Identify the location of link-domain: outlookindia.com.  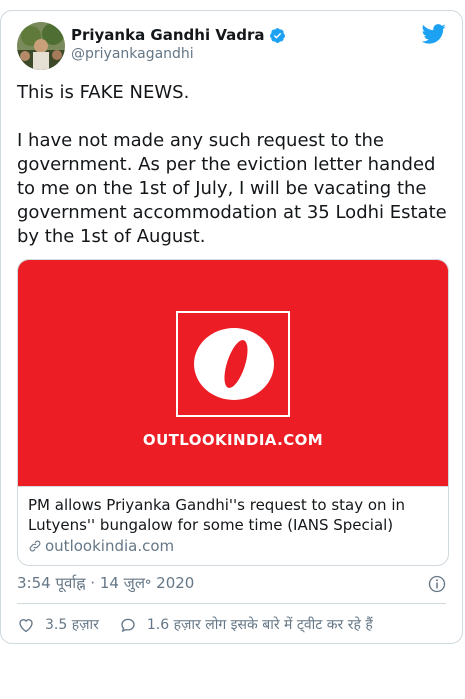
(233, 546).